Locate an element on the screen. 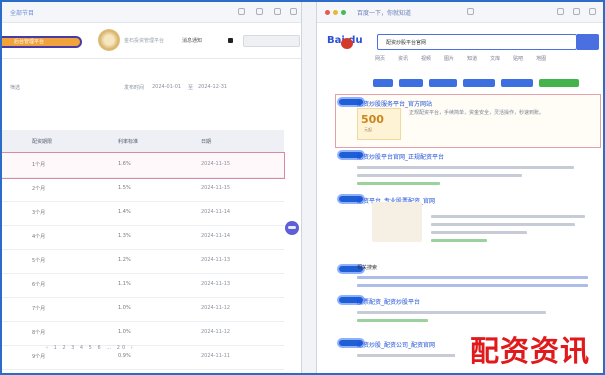 This screenshot has width=605, height=375. filter-chips is located at coordinates (479, 84).